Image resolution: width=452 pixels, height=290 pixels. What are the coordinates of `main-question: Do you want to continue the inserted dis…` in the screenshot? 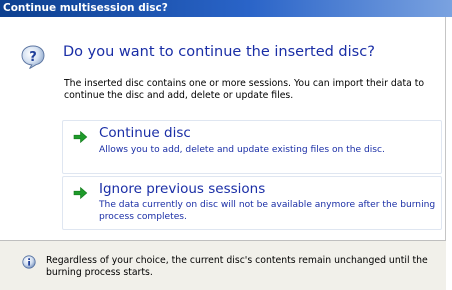 It's located at (219, 52).